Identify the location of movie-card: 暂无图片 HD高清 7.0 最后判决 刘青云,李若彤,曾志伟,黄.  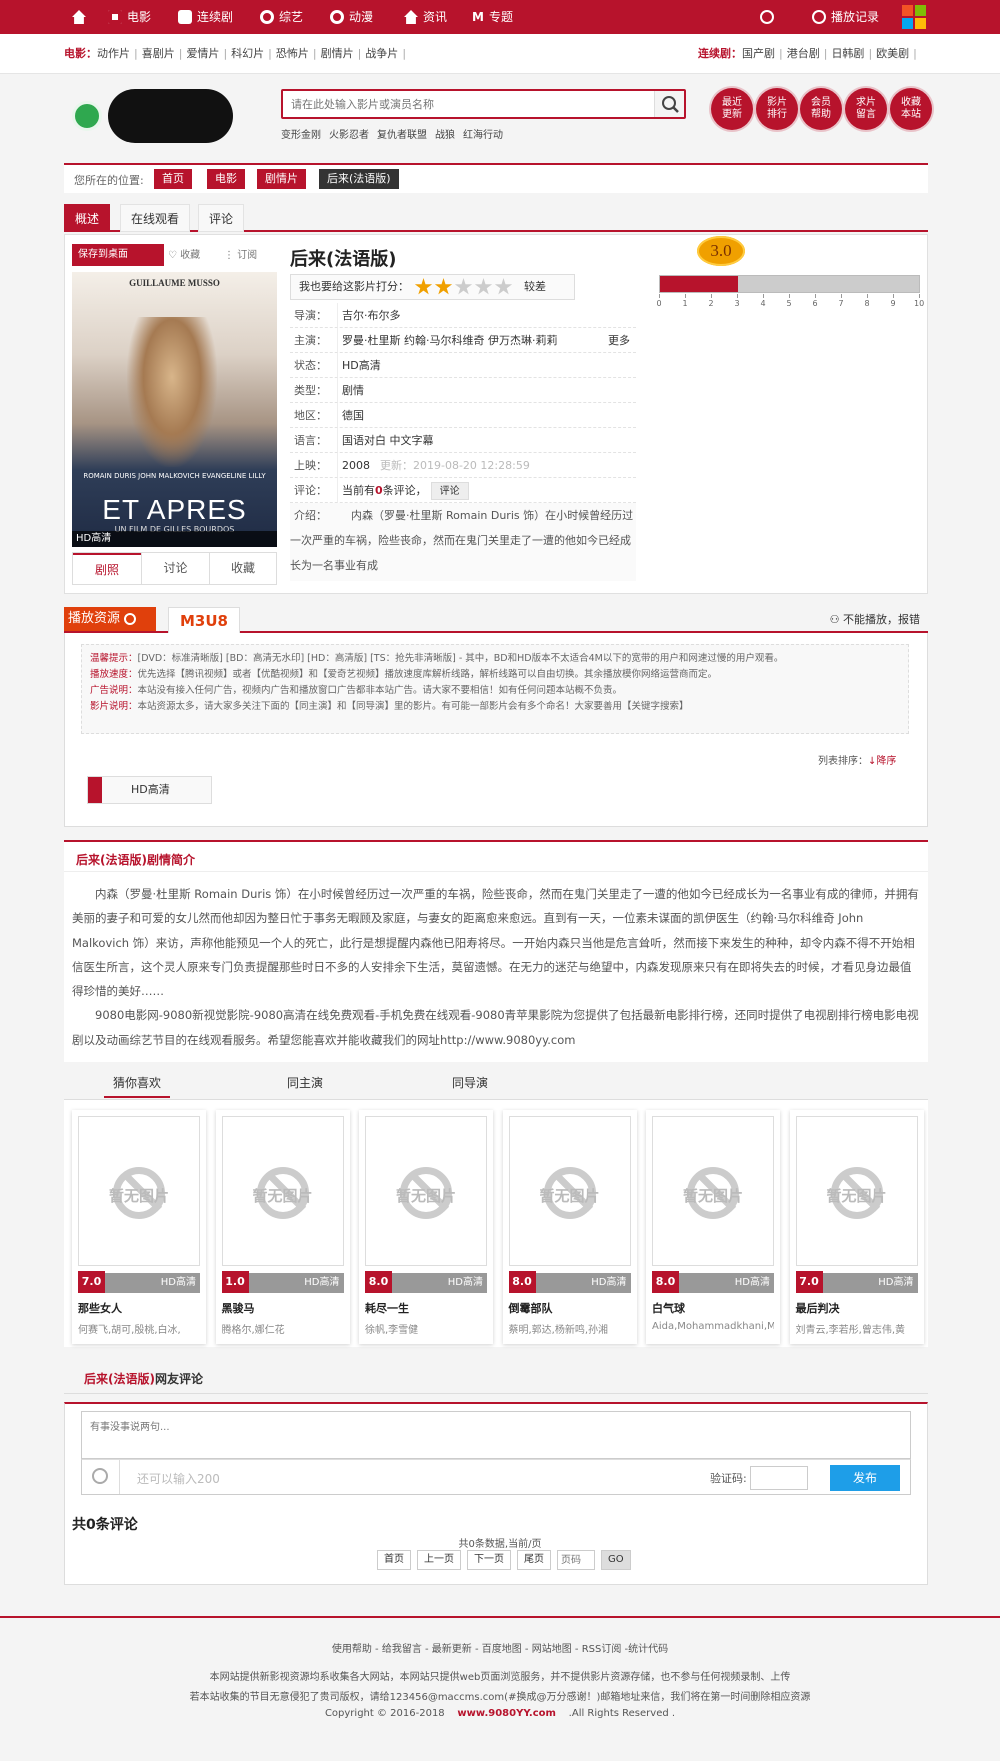
(856, 1227).